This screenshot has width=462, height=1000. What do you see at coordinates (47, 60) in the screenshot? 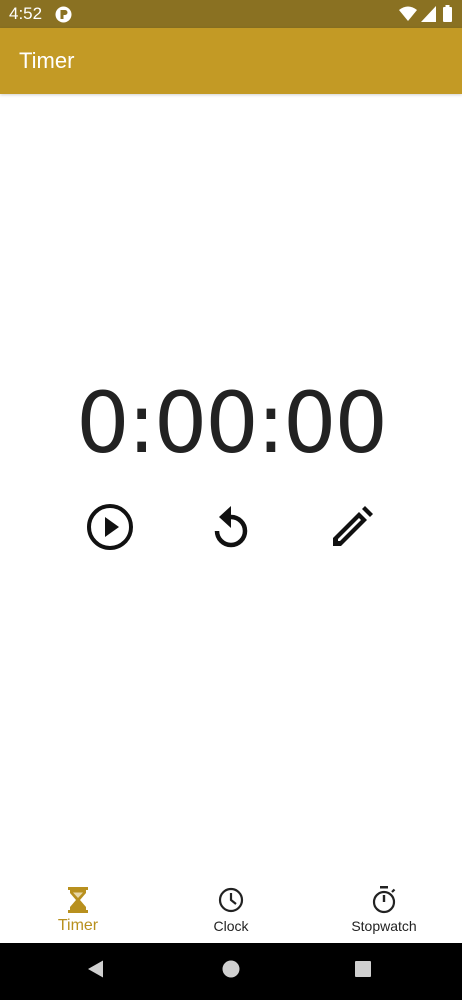
I see `app-title: Timer` at bounding box center [47, 60].